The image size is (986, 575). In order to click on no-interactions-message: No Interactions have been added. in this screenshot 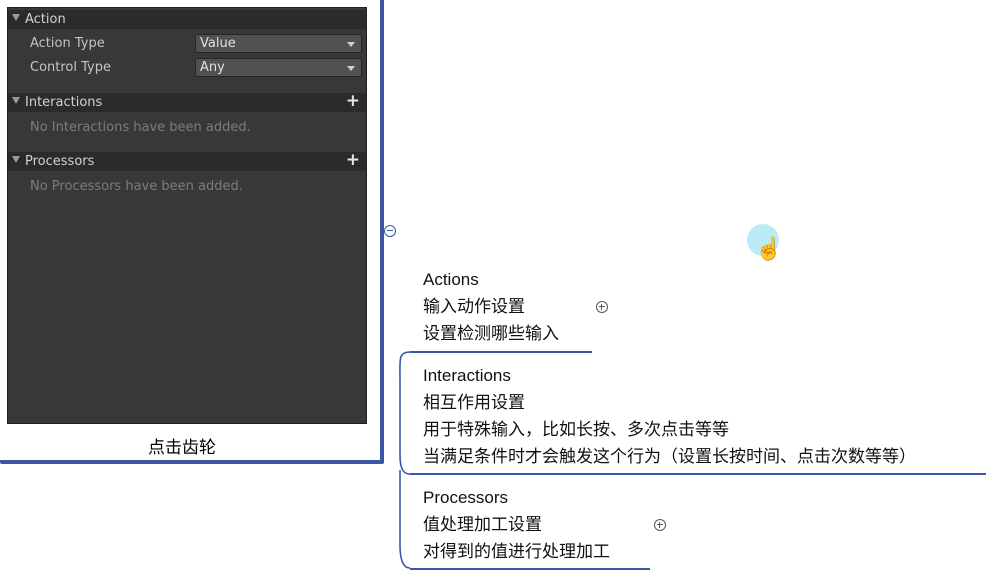, I will do `click(140, 127)`.